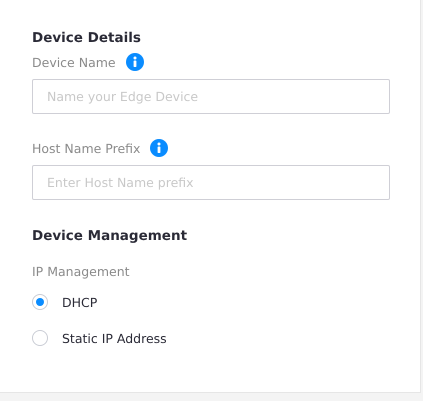 This screenshot has height=401, width=423. I want to click on radio-label: DHCP, so click(80, 302).